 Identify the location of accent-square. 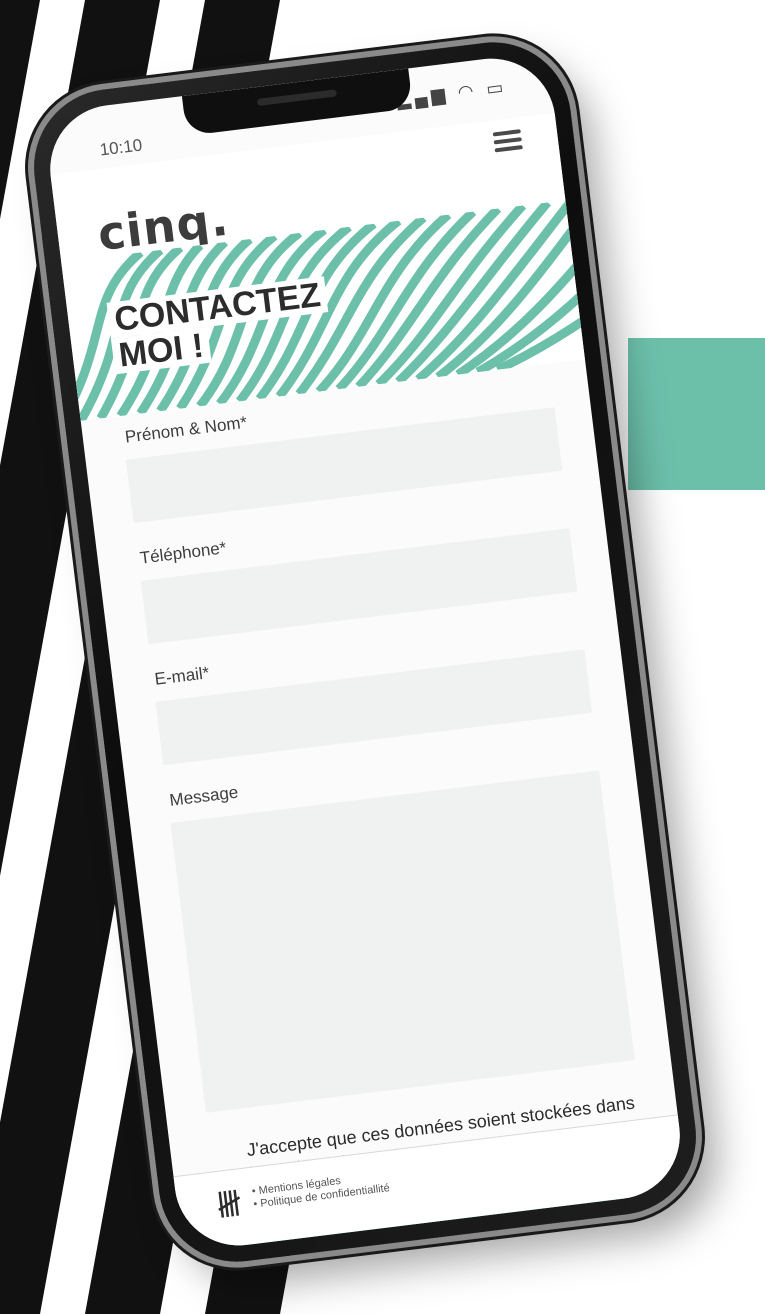
(696, 414).